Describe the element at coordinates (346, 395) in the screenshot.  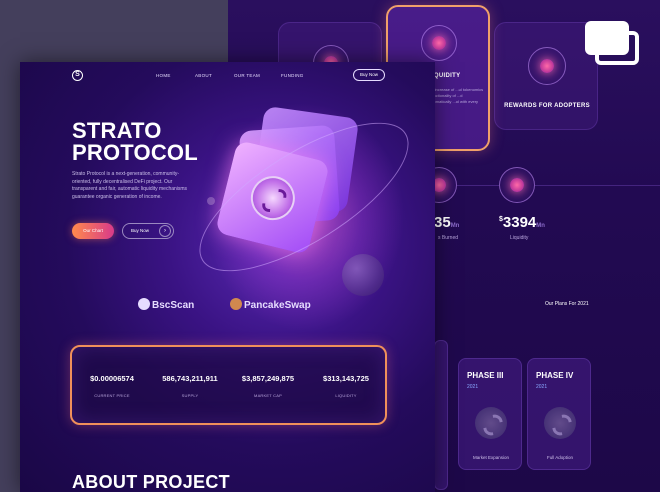
I see `stat-label-liquidity: LIQUIDITY` at that location.